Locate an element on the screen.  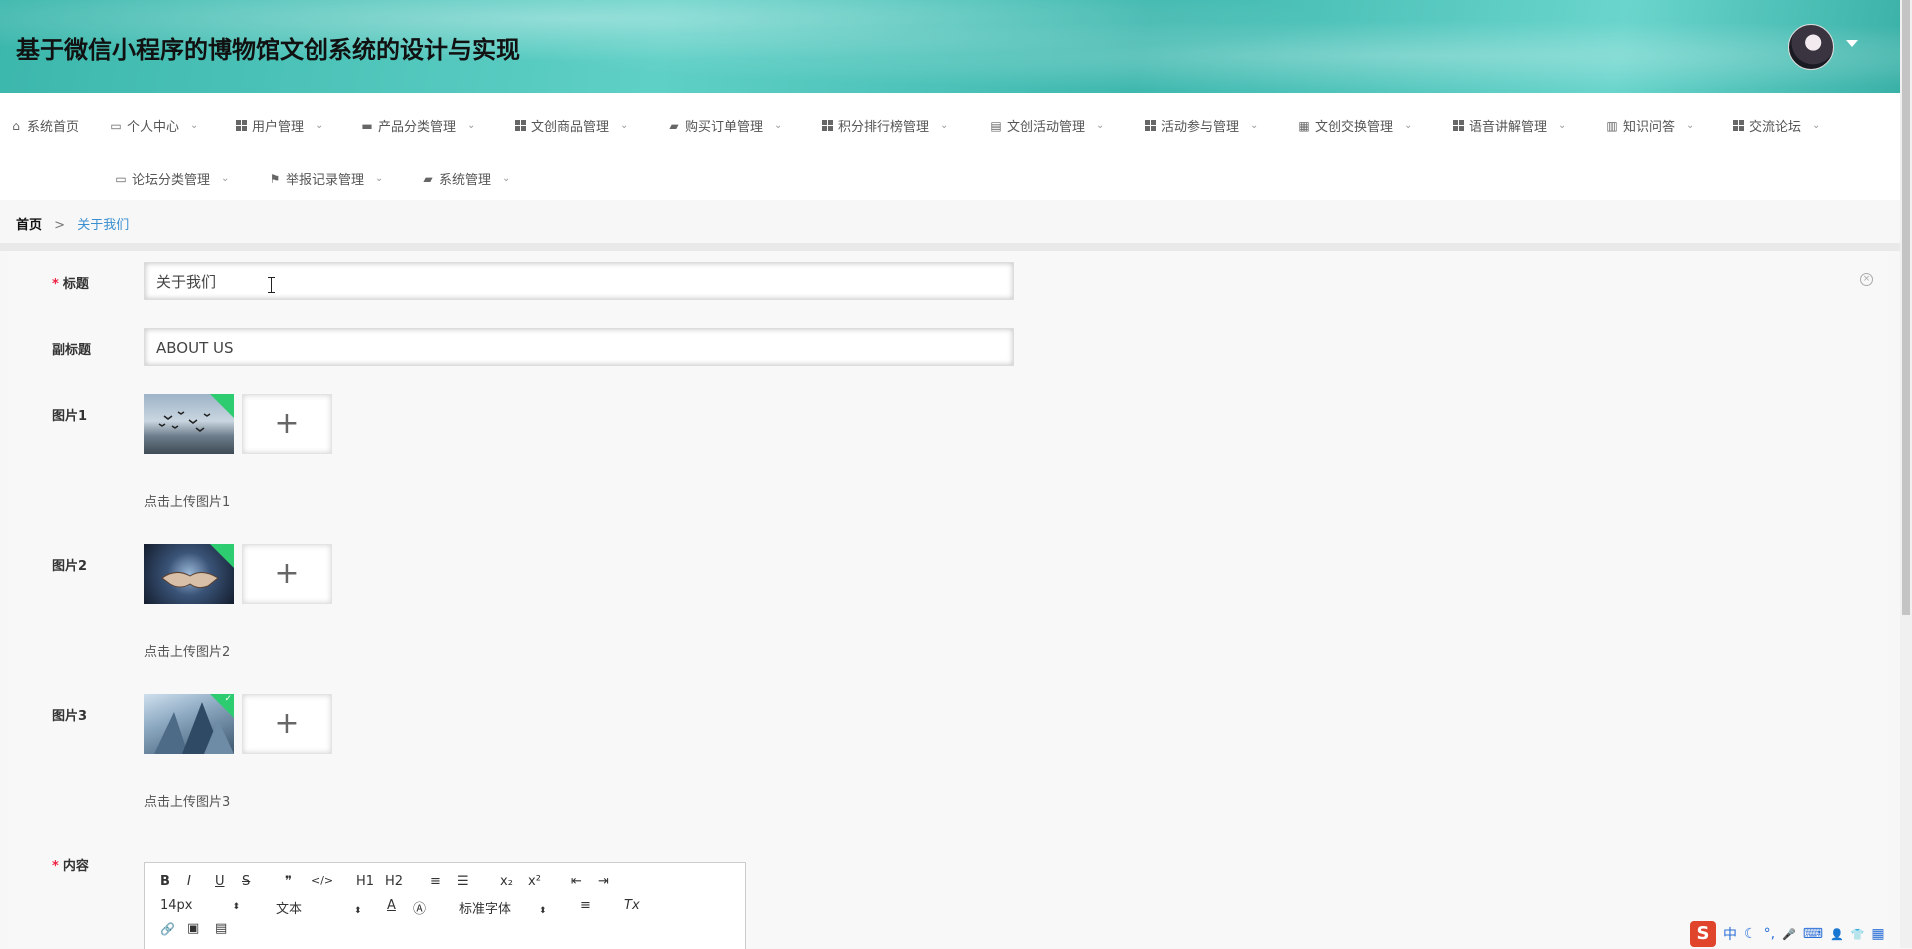
image3-label: 图片3 is located at coordinates (70, 716).